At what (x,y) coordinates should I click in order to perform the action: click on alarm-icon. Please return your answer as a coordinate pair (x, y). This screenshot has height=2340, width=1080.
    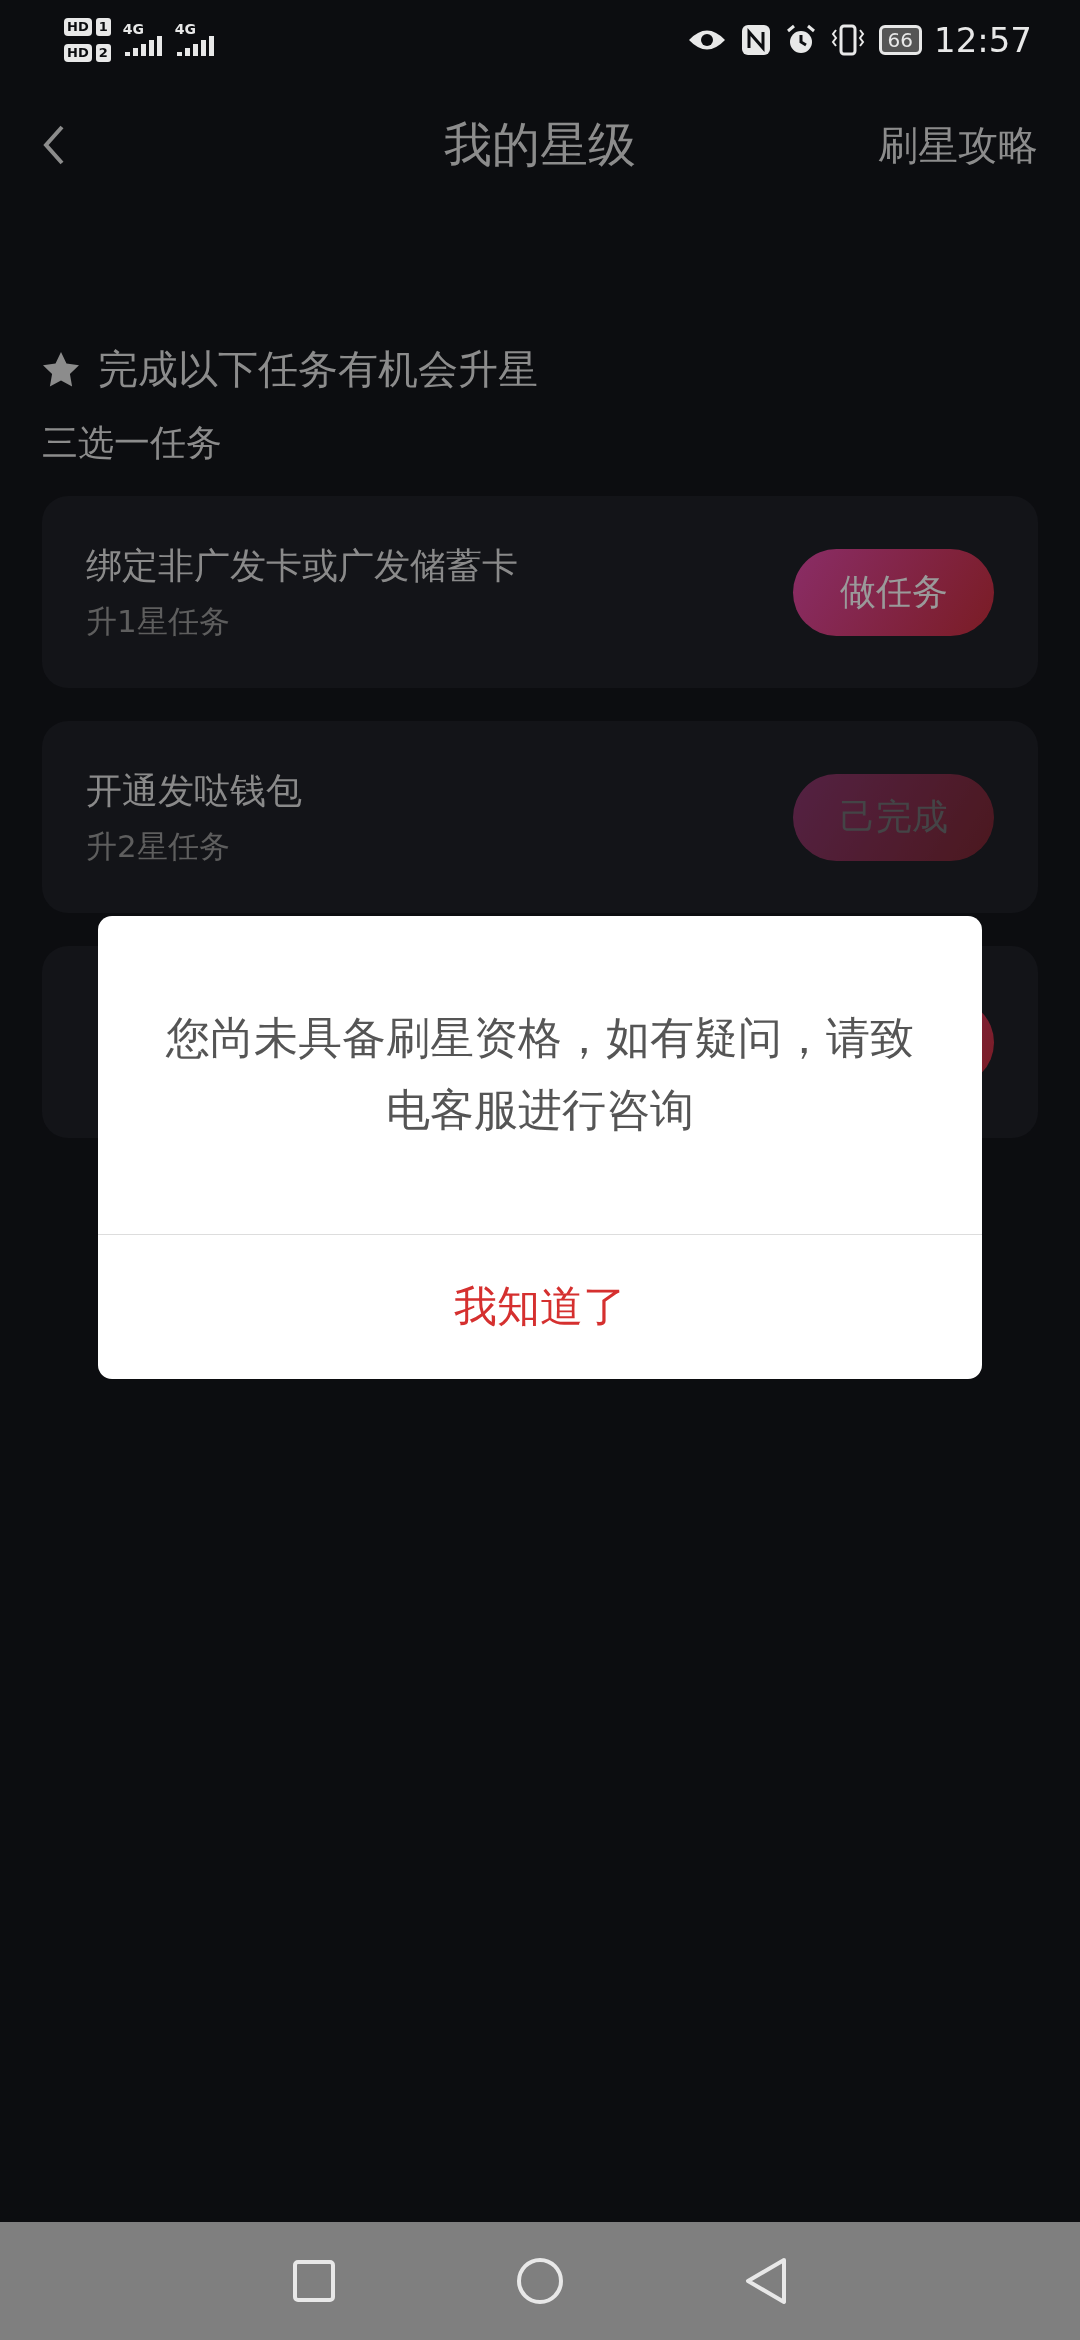
    Looking at the image, I should click on (800, 40).